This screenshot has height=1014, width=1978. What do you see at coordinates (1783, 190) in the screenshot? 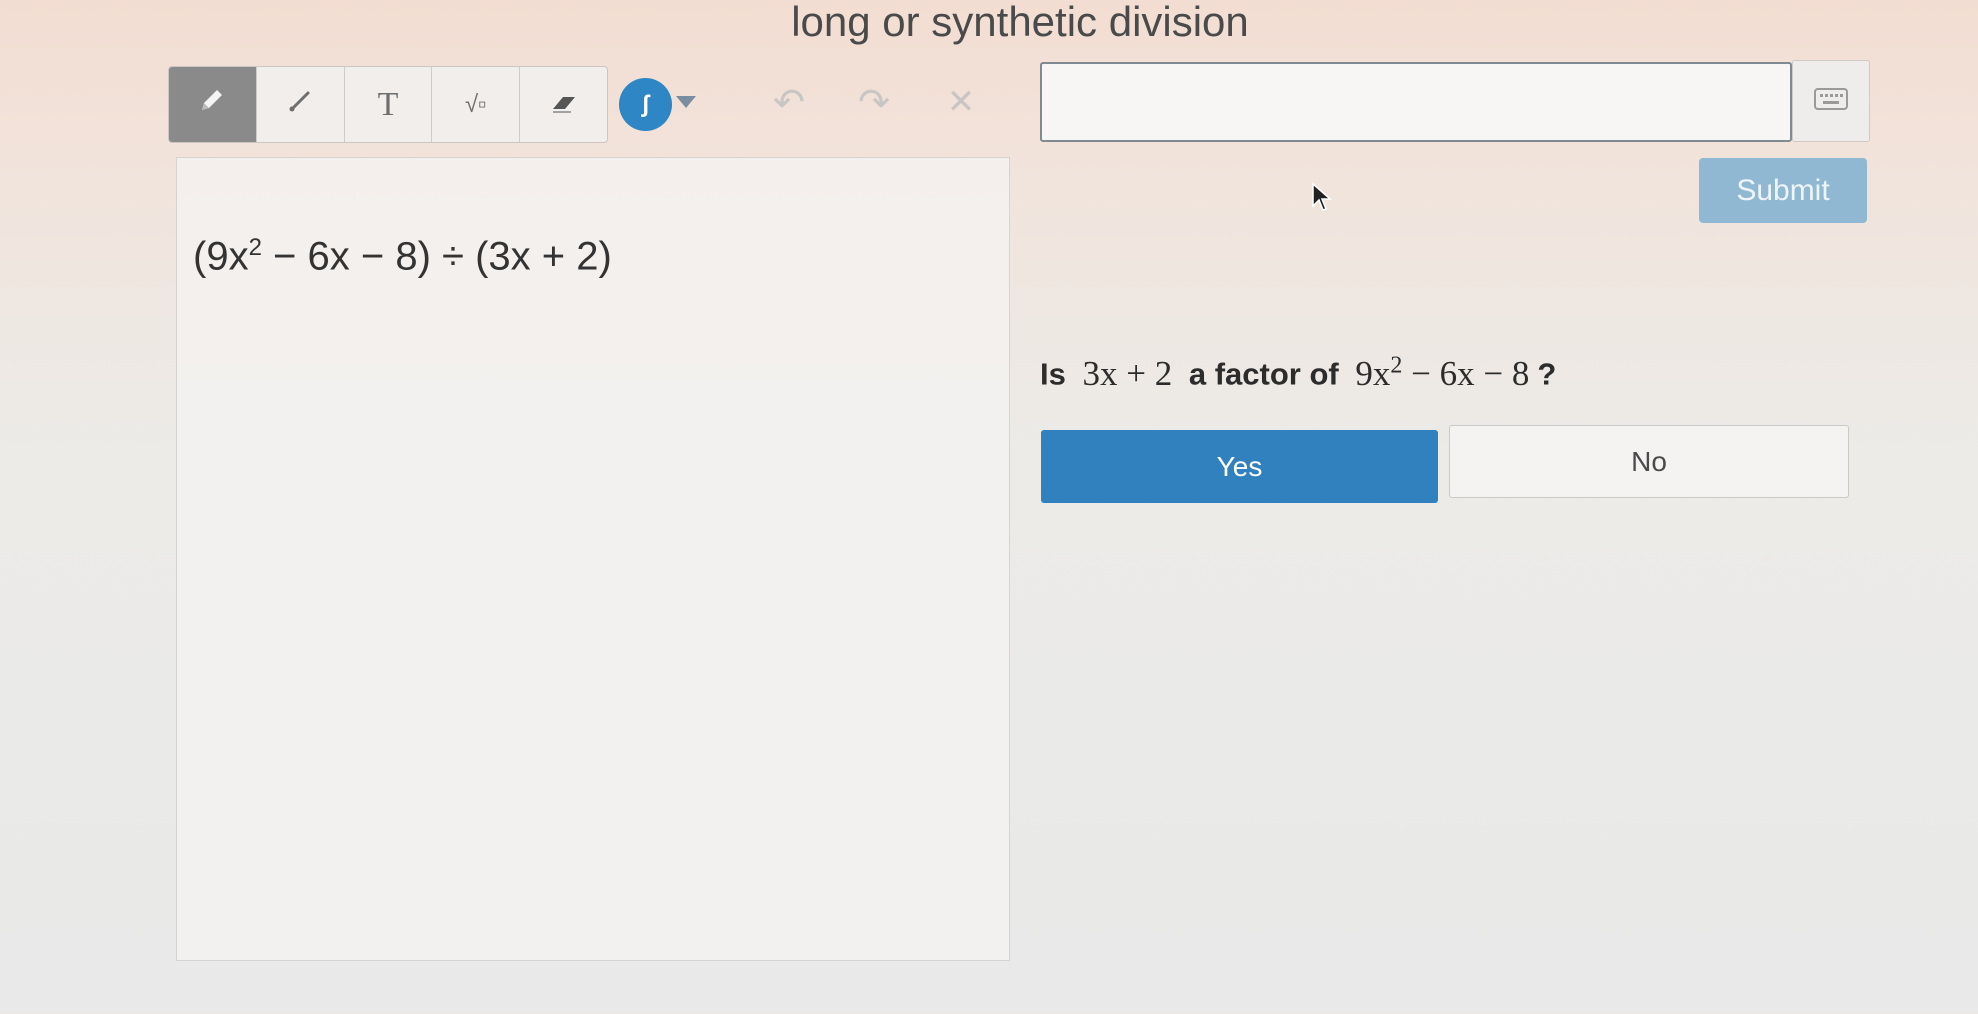
I see `submit-button: Submit` at bounding box center [1783, 190].